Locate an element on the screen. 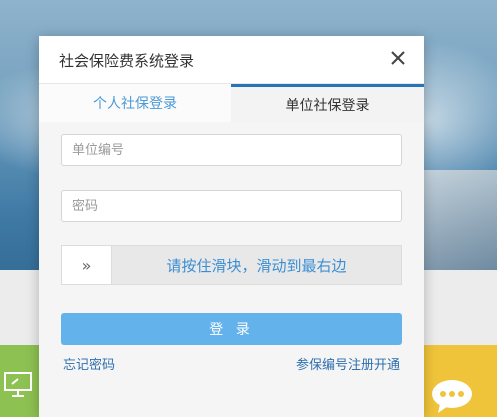  chat-bubble-icon is located at coordinates (452, 397).